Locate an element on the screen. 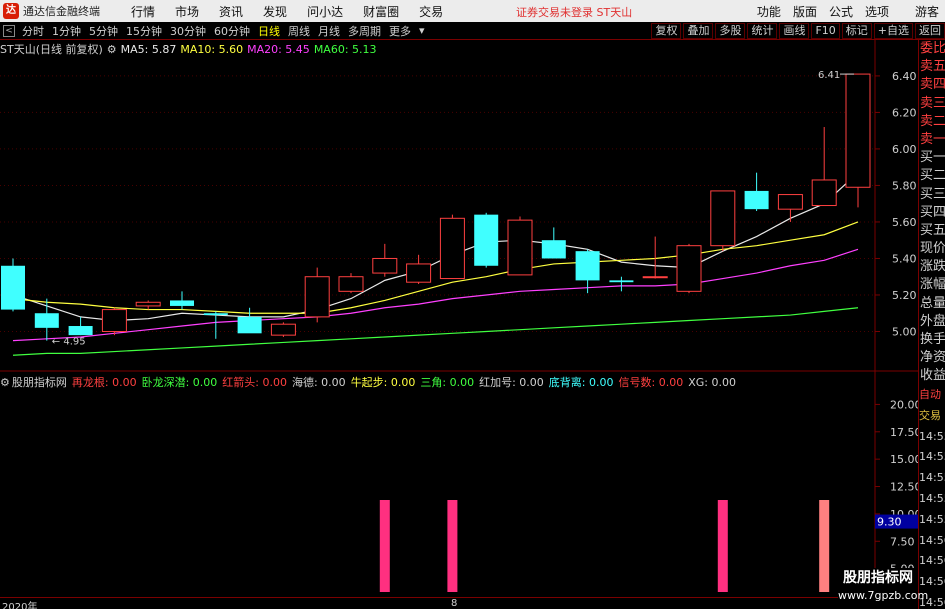 This screenshot has height=609, width=945. menu-item-options: 选项 is located at coordinates (877, 11).